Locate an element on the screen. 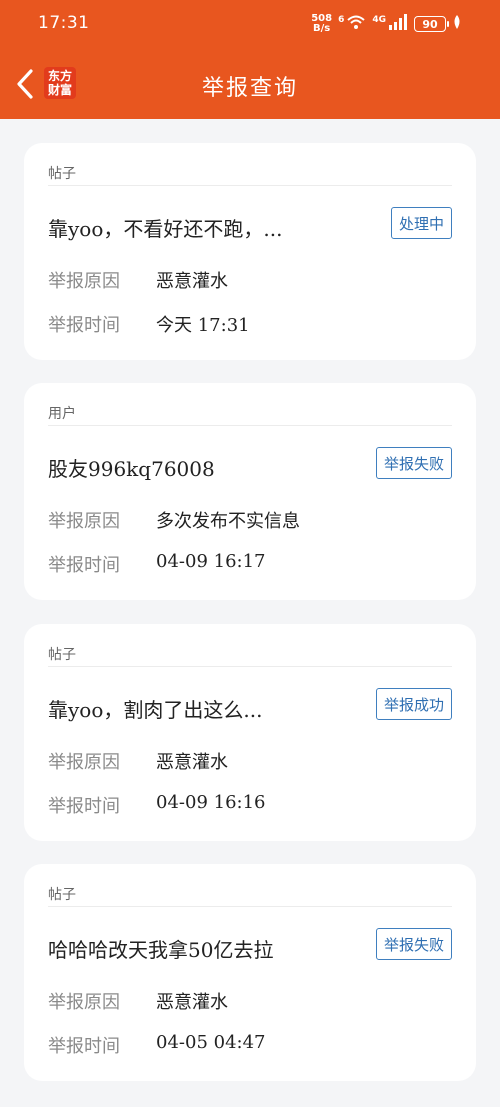 The width and height of the screenshot is (500, 1107). leaf-icon is located at coordinates (457, 24).